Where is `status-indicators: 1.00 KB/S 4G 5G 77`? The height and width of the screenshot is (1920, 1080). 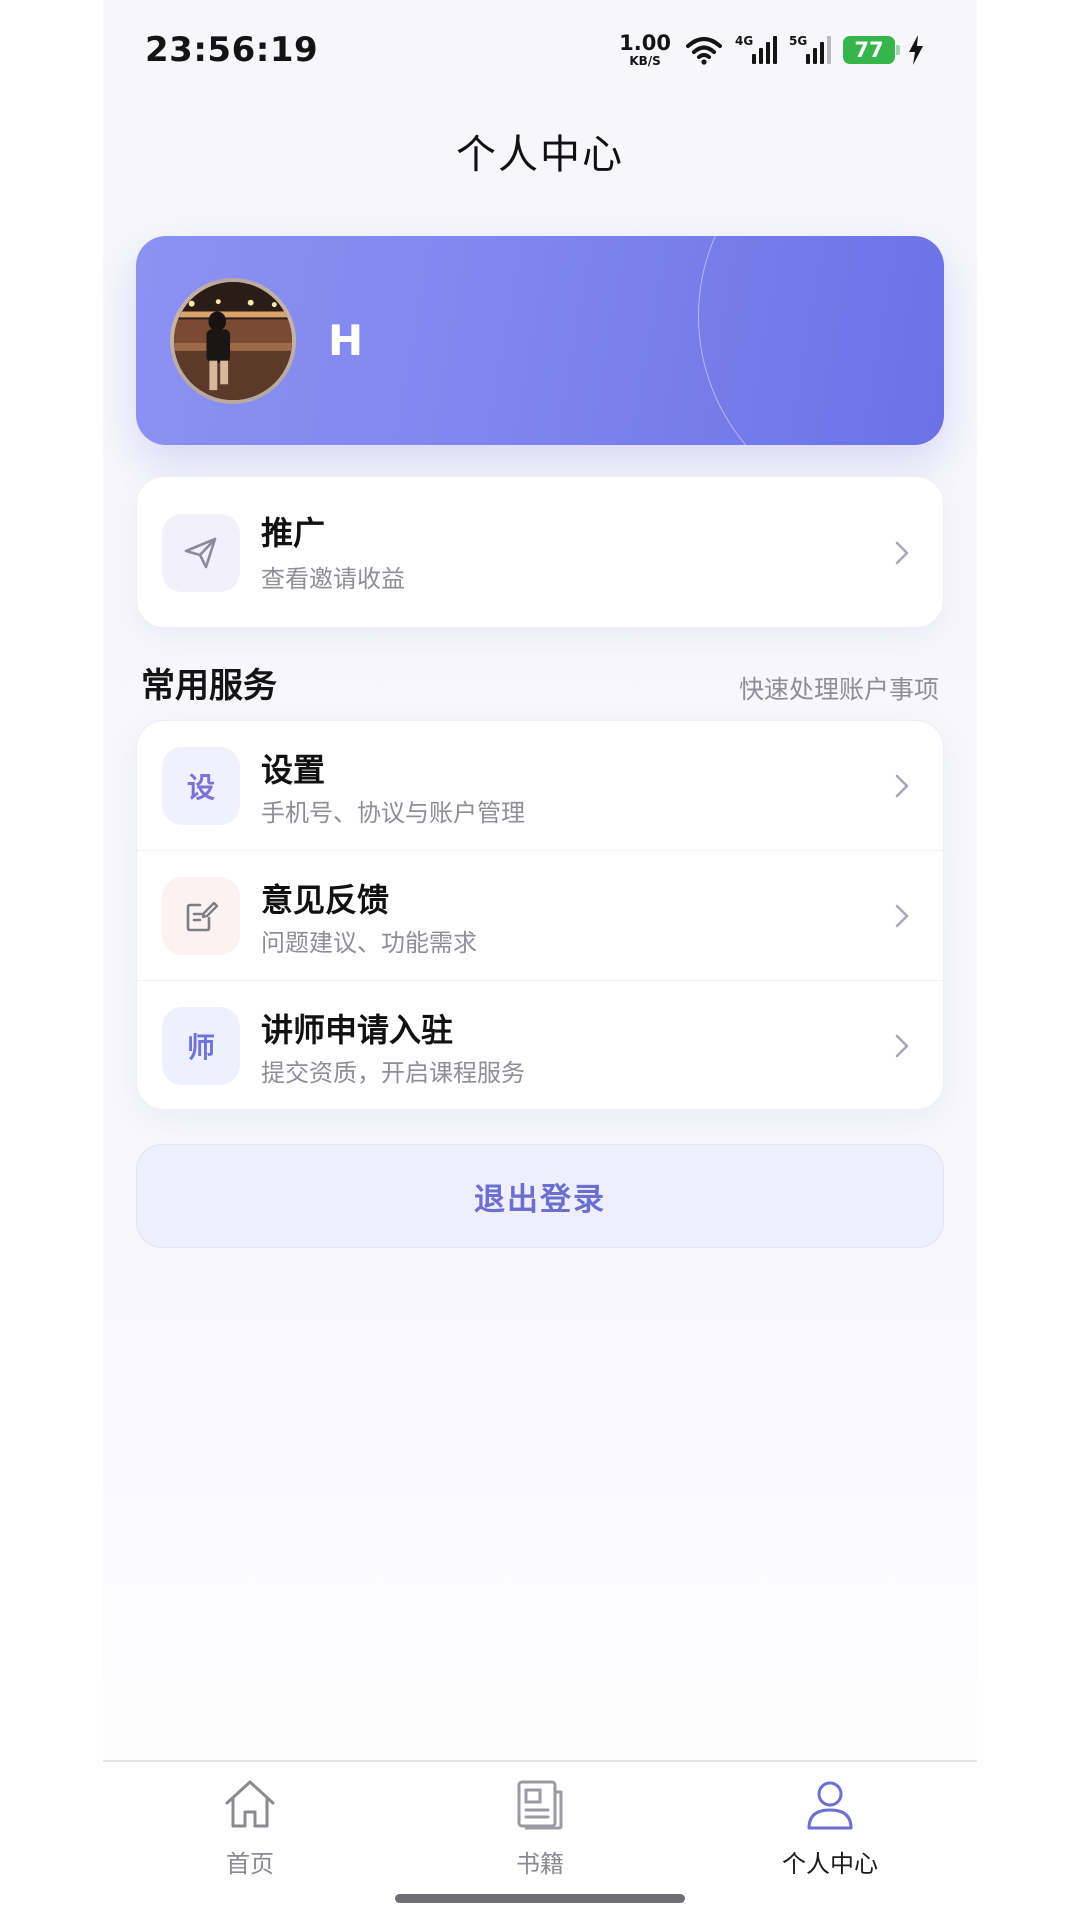 status-indicators: 1.00 KB/S 4G 5G 77 is located at coordinates (772, 50).